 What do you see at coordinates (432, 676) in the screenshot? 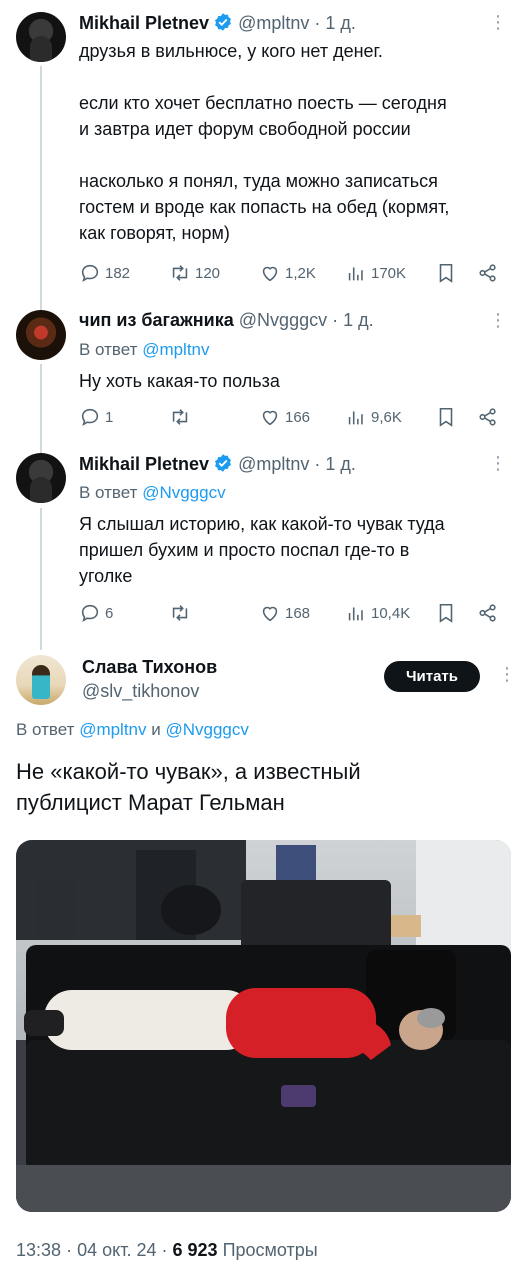
I see `follow-button: Читать` at bounding box center [432, 676].